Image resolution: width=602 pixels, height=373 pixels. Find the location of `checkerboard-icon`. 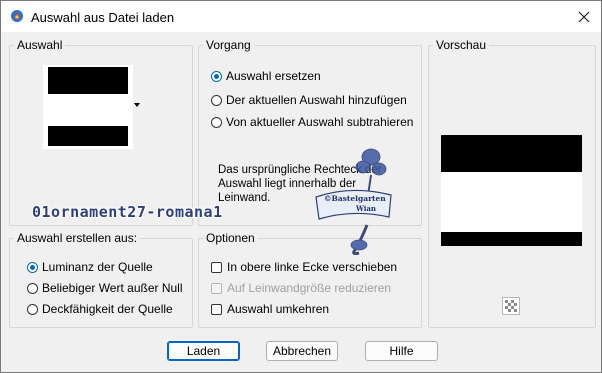

checkerboard-icon is located at coordinates (511, 306).